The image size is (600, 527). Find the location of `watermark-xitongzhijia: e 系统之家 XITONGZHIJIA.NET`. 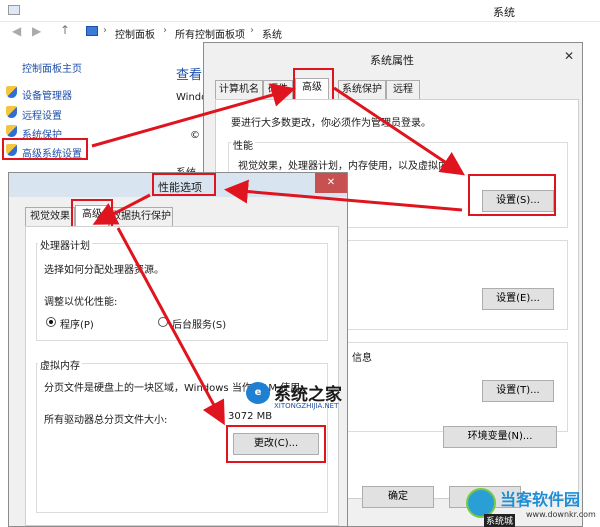

watermark-xitongzhijia: e 系统之家 XITONGZHIJIA.NET is located at coordinates (316, 397).